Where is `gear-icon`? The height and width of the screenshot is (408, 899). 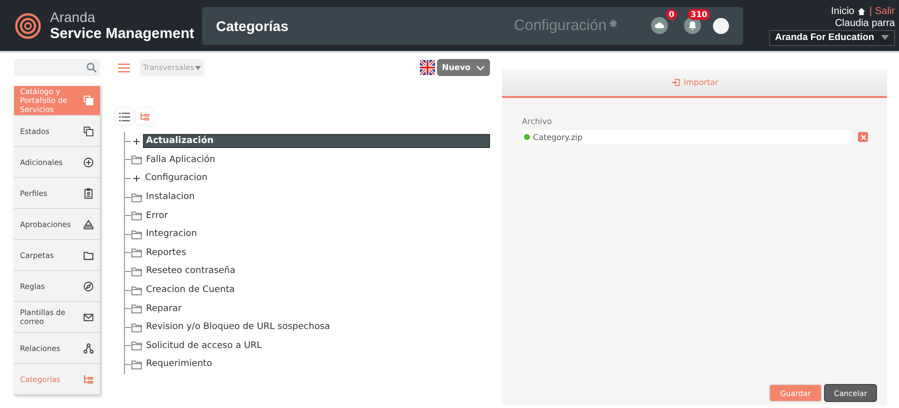
gear-icon is located at coordinates (613, 23).